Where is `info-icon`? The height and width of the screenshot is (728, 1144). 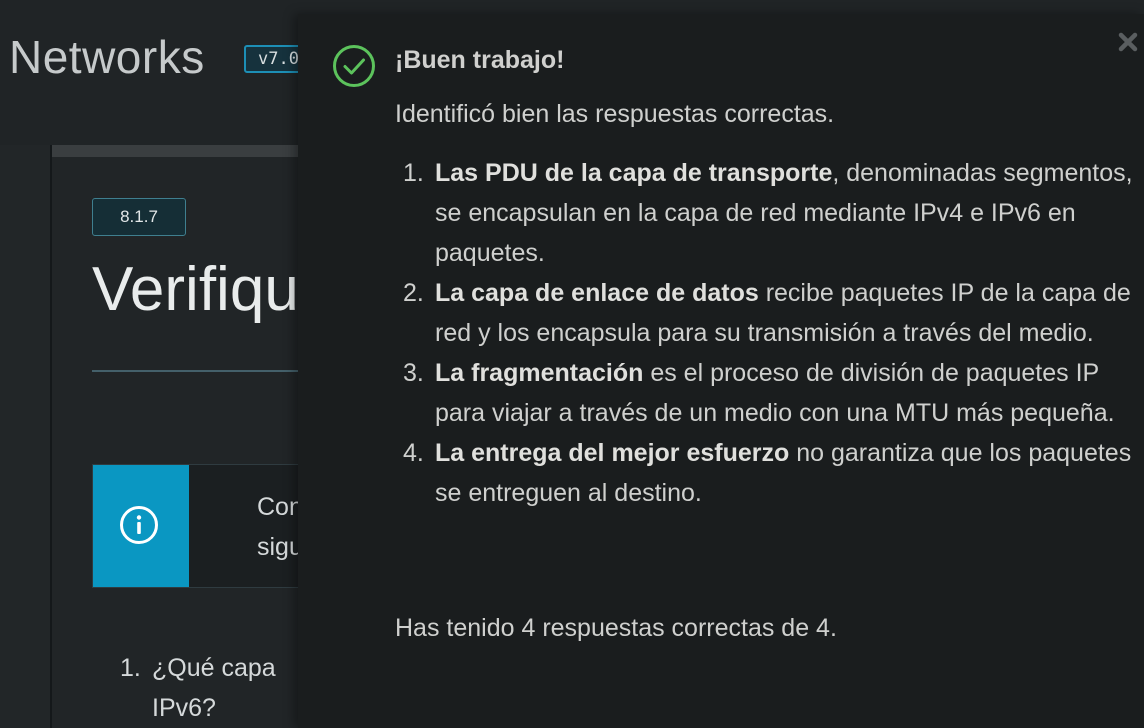
info-icon is located at coordinates (139, 525).